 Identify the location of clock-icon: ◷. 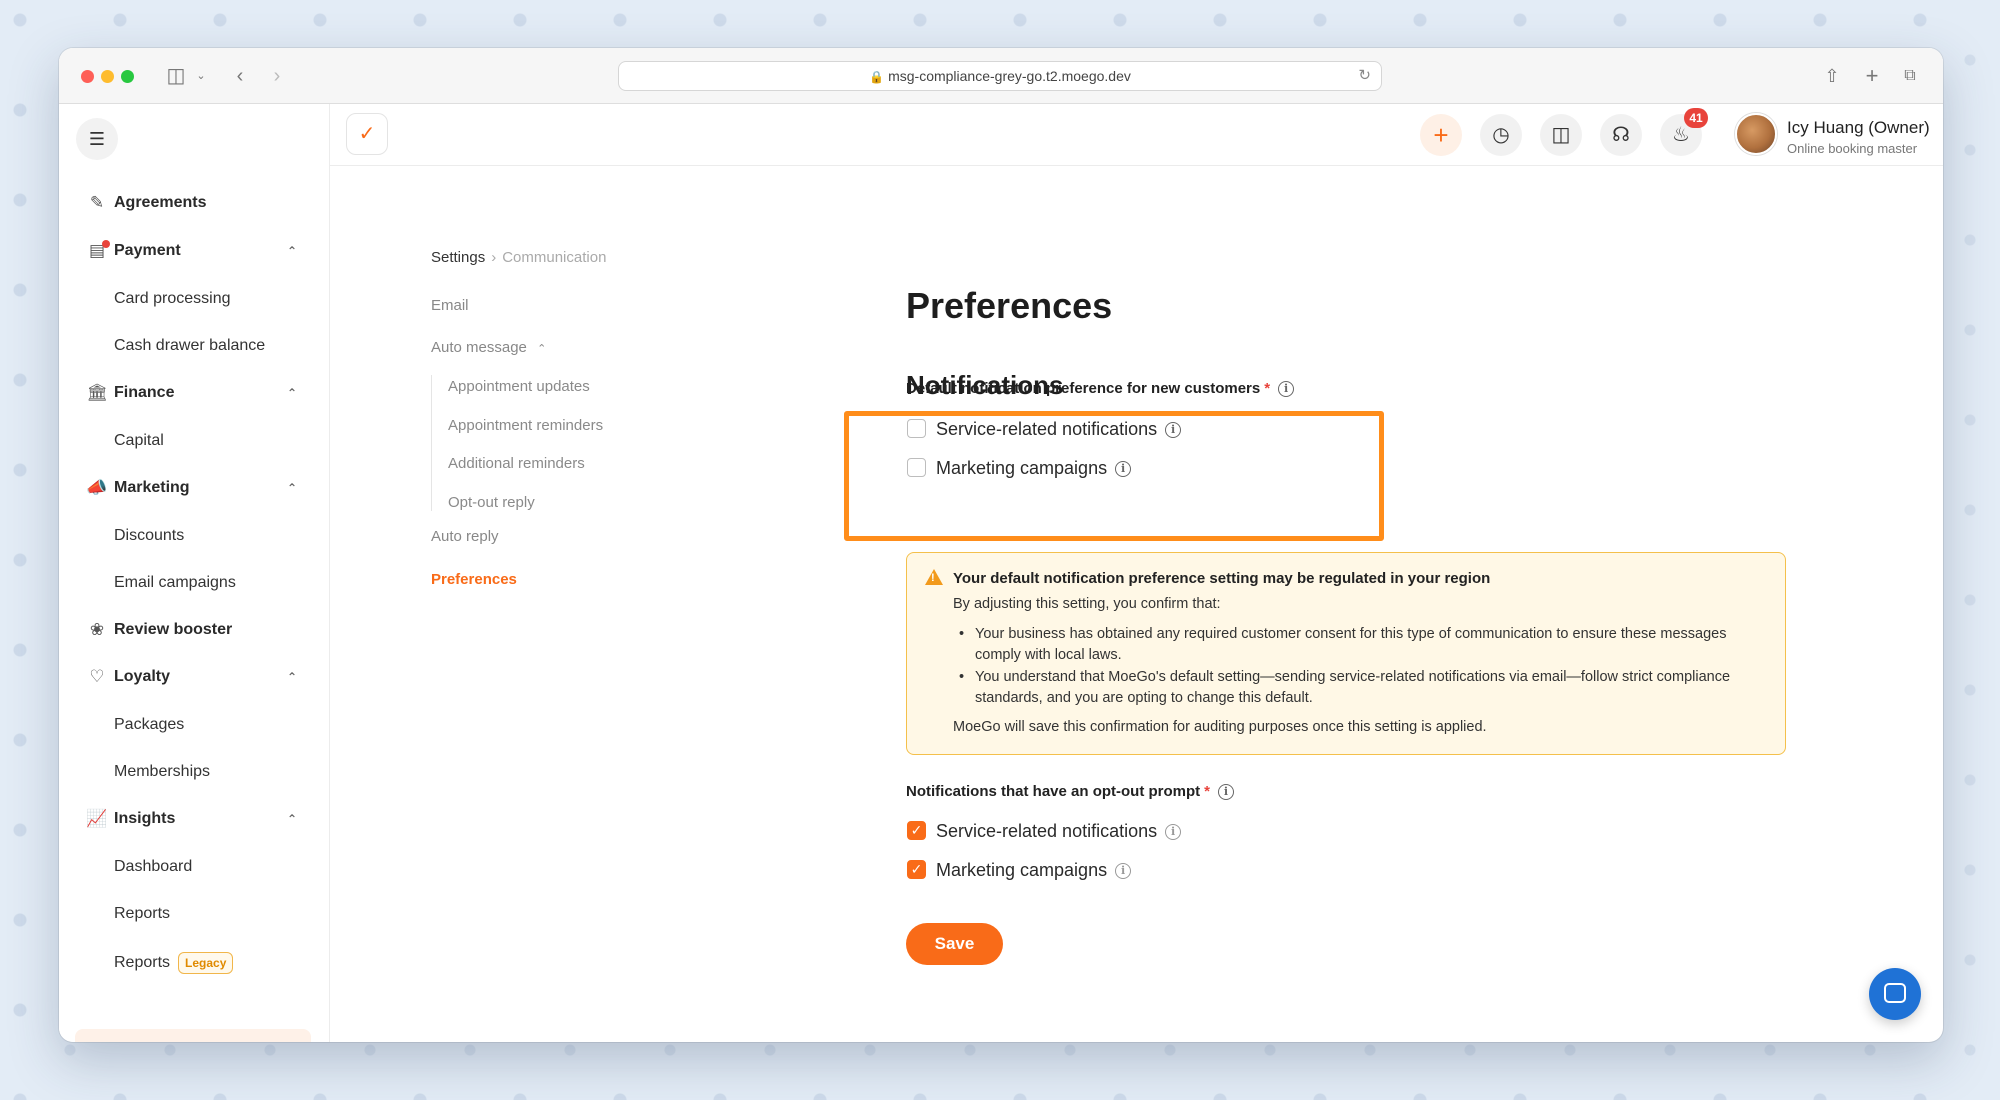
(1501, 135).